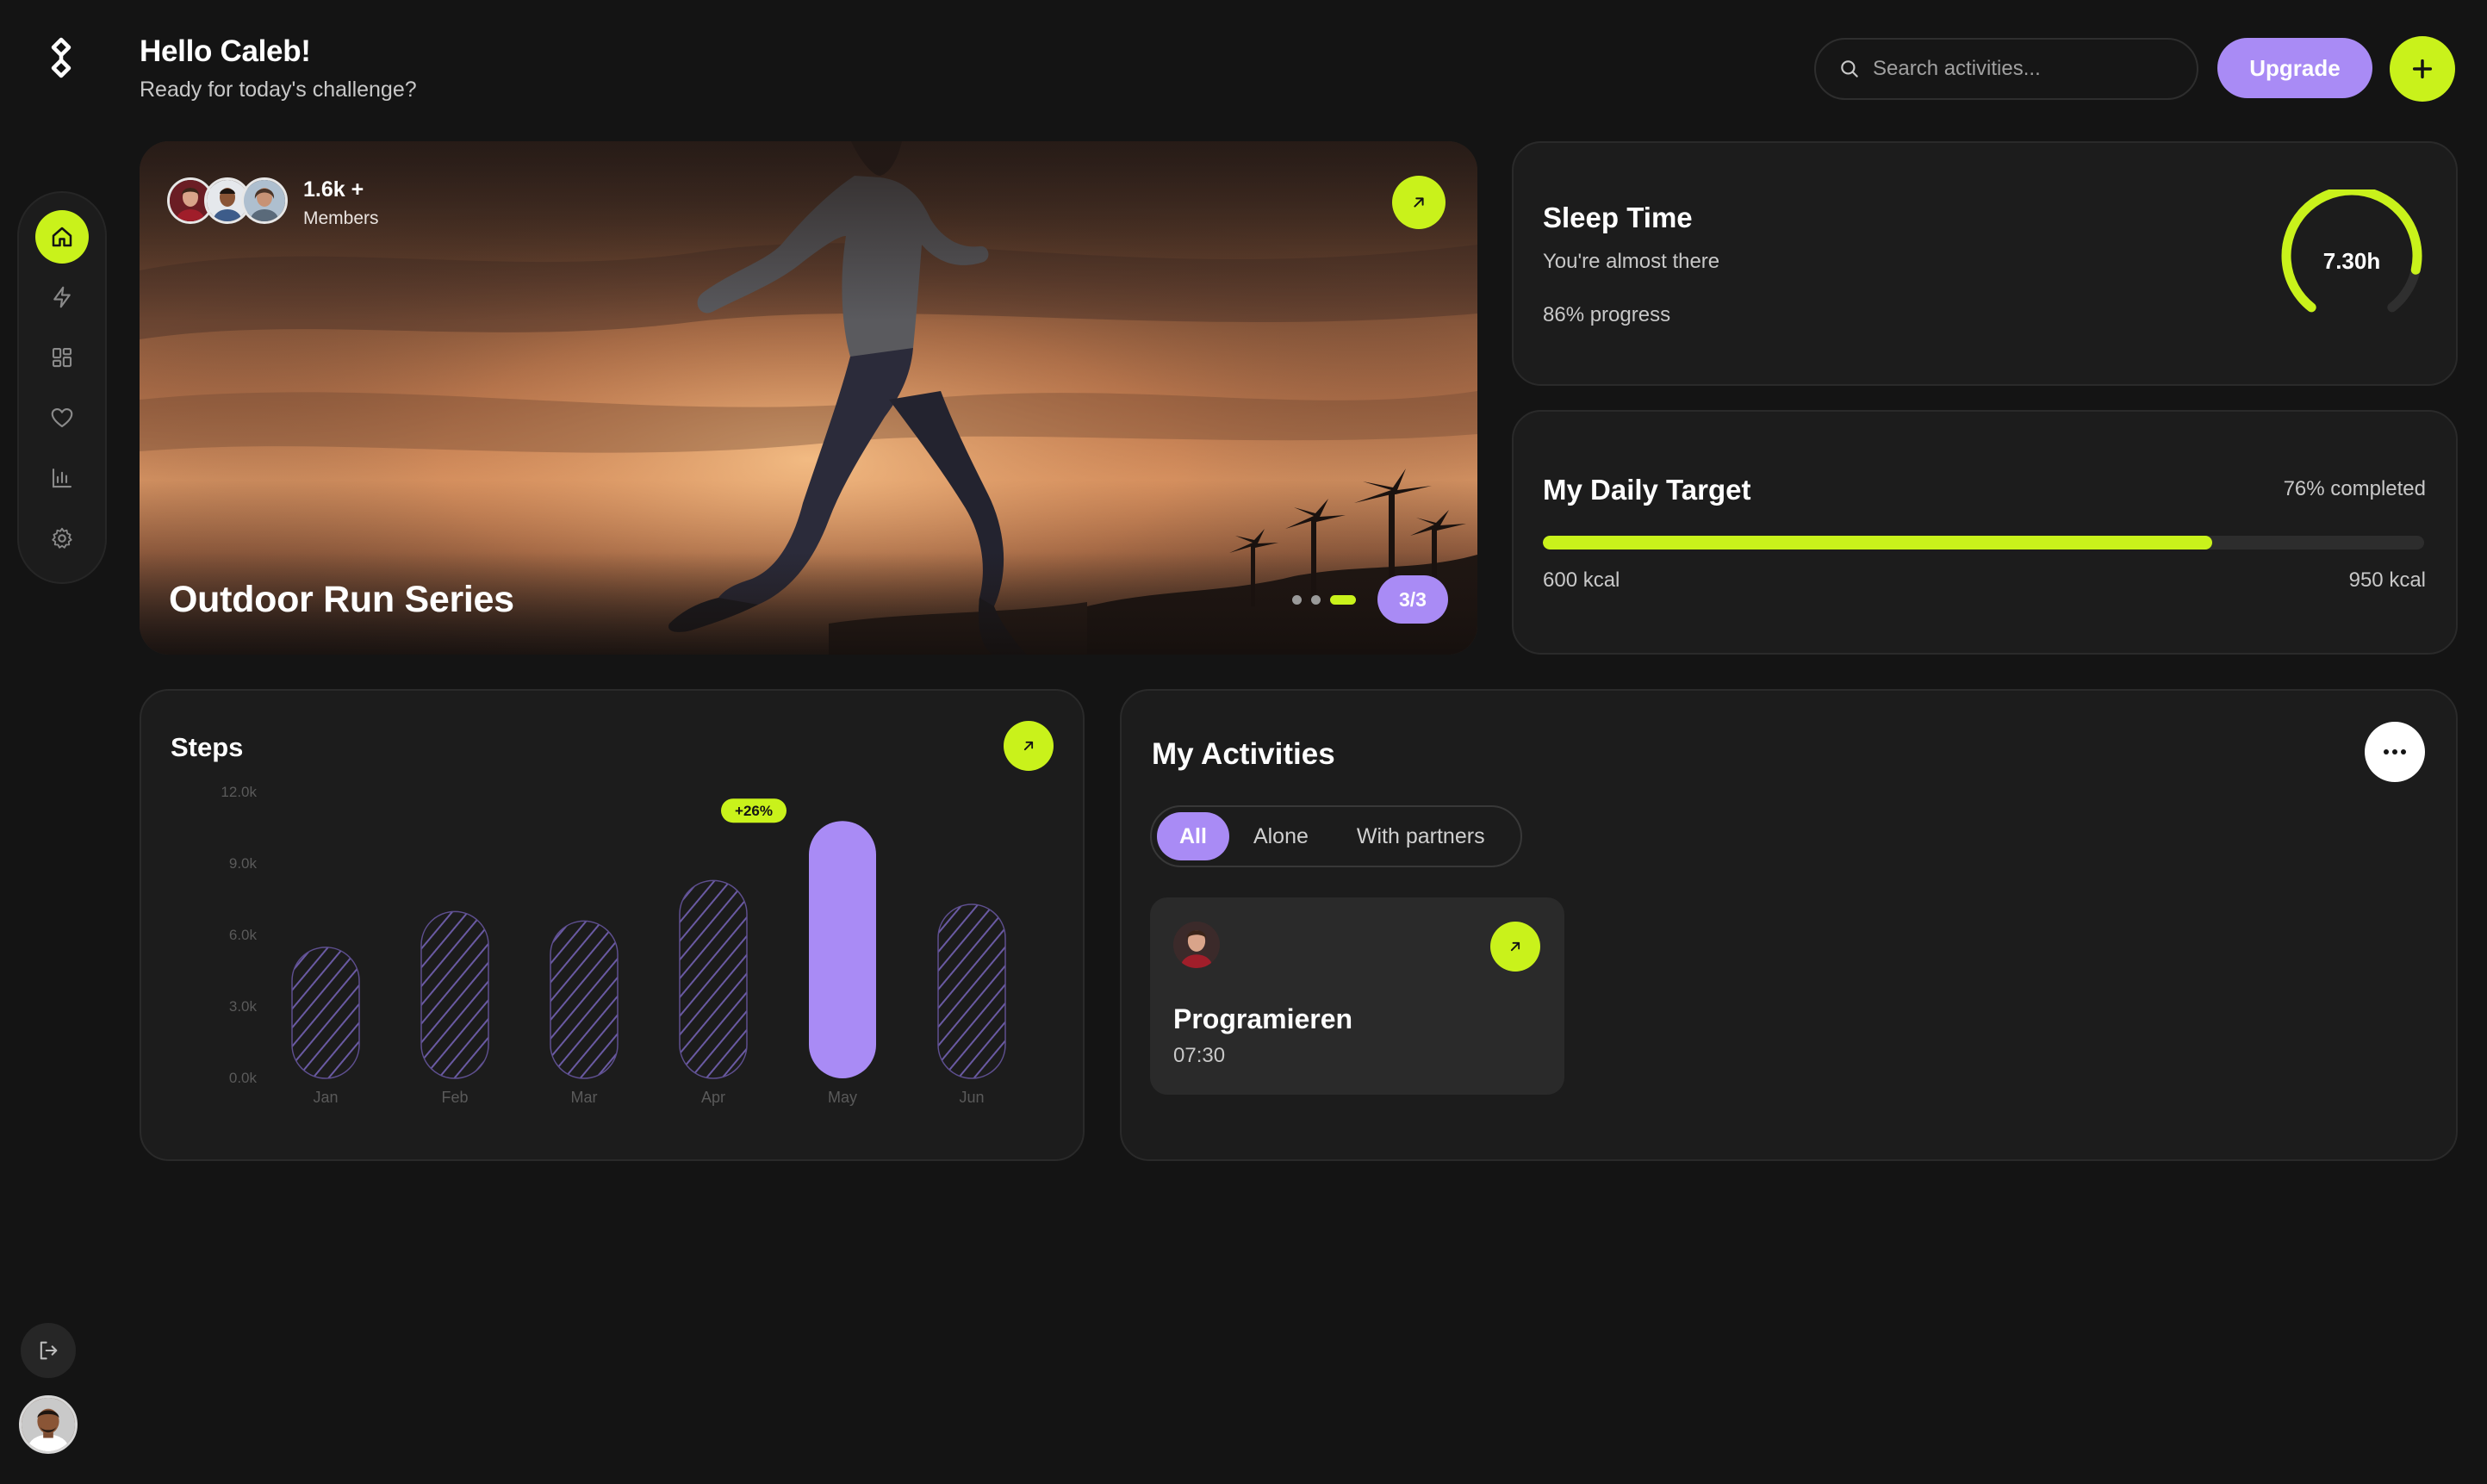 The width and height of the screenshot is (2487, 1484). I want to click on logout-button, so click(48, 1350).